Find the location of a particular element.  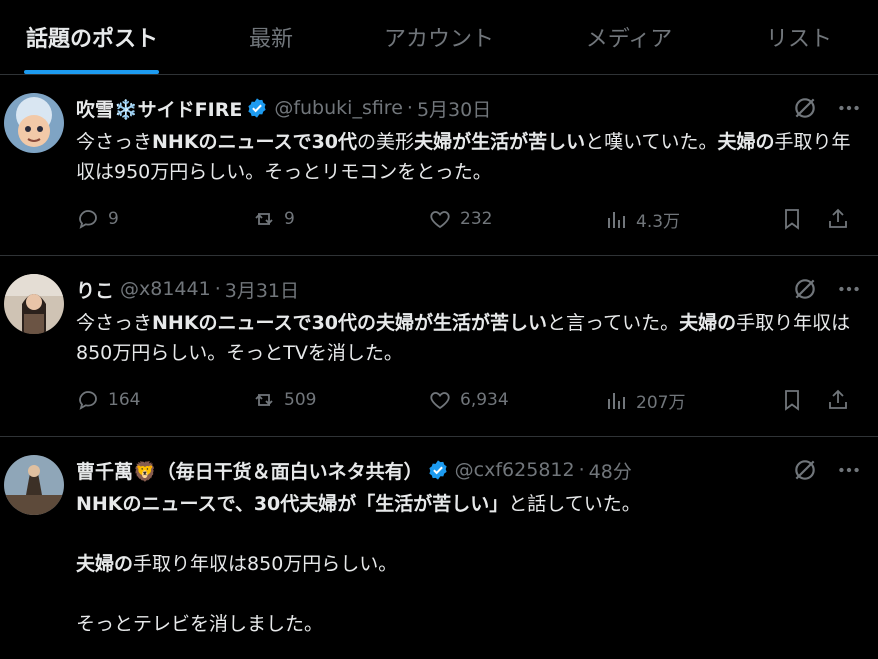

tab-lists: リスト is located at coordinates (799, 37).